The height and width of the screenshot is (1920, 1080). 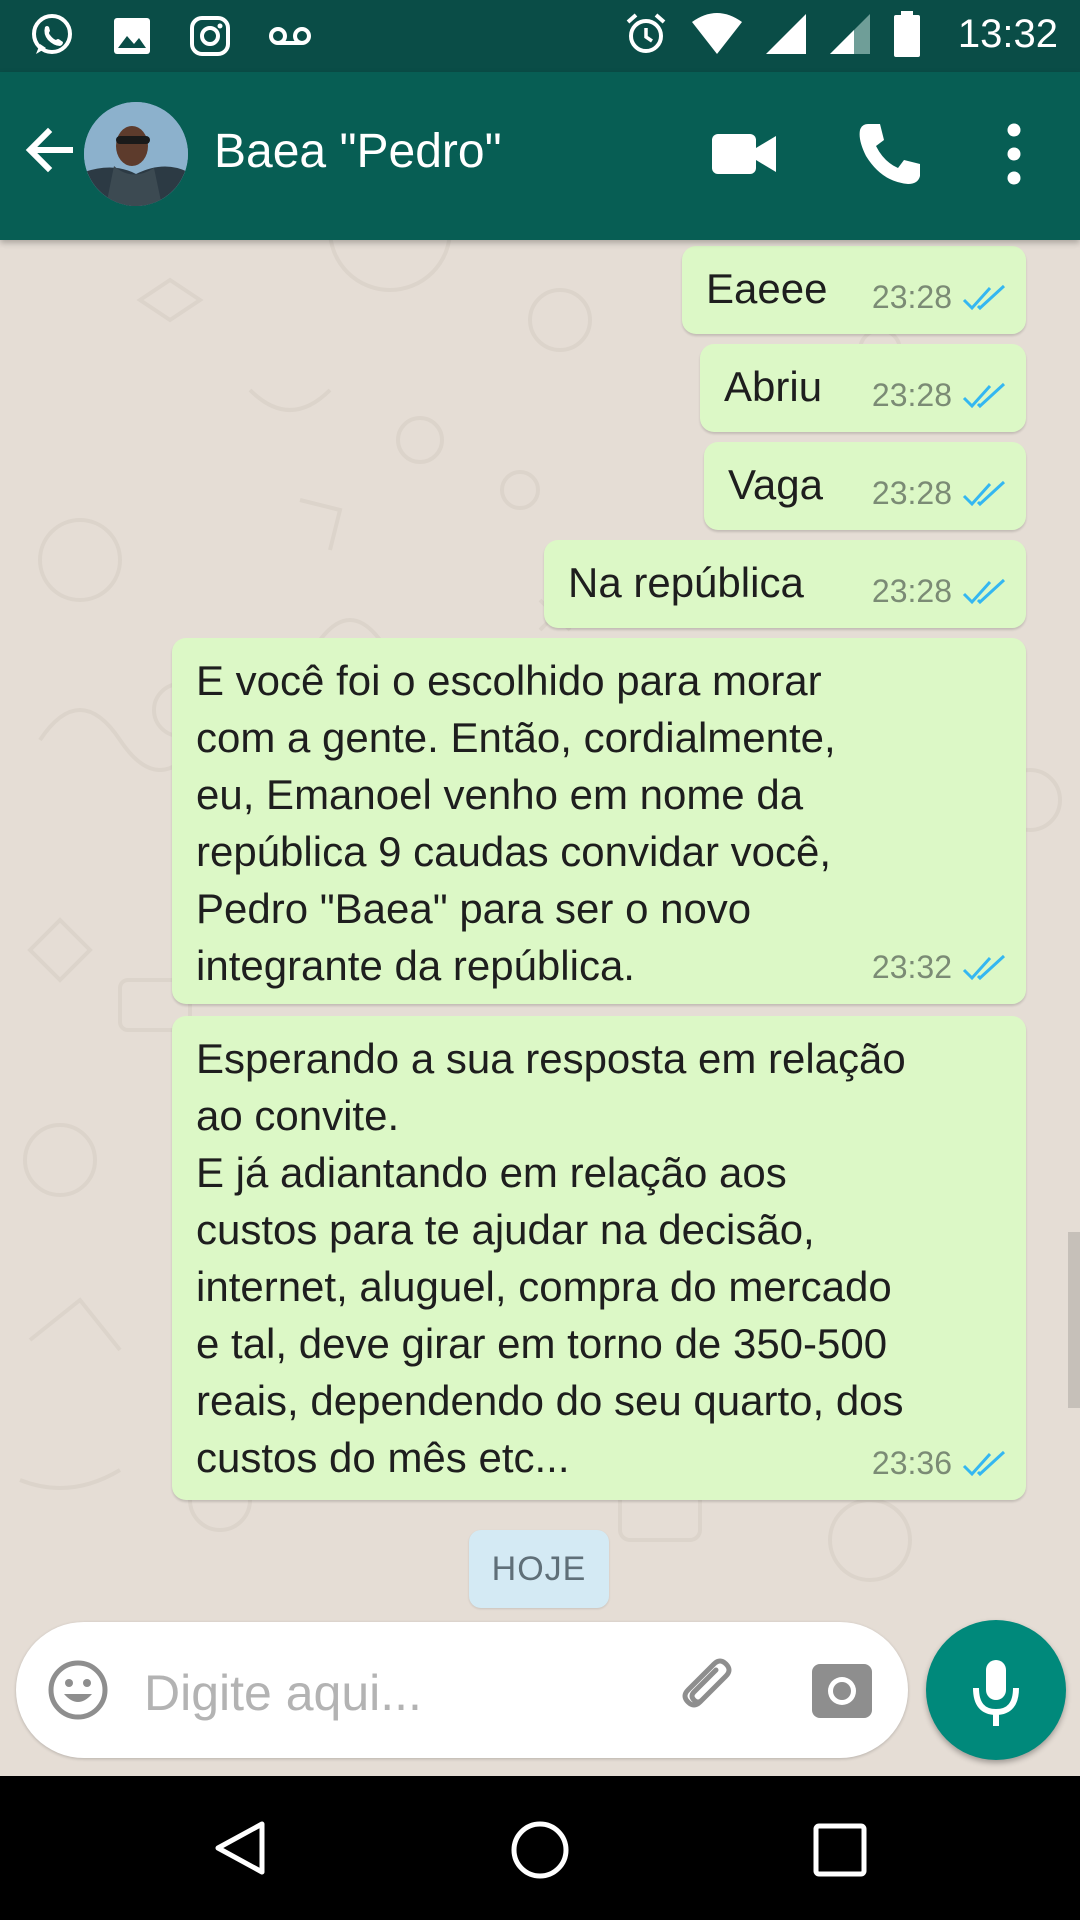 I want to click on nav-back-icon, so click(x=240, y=1848).